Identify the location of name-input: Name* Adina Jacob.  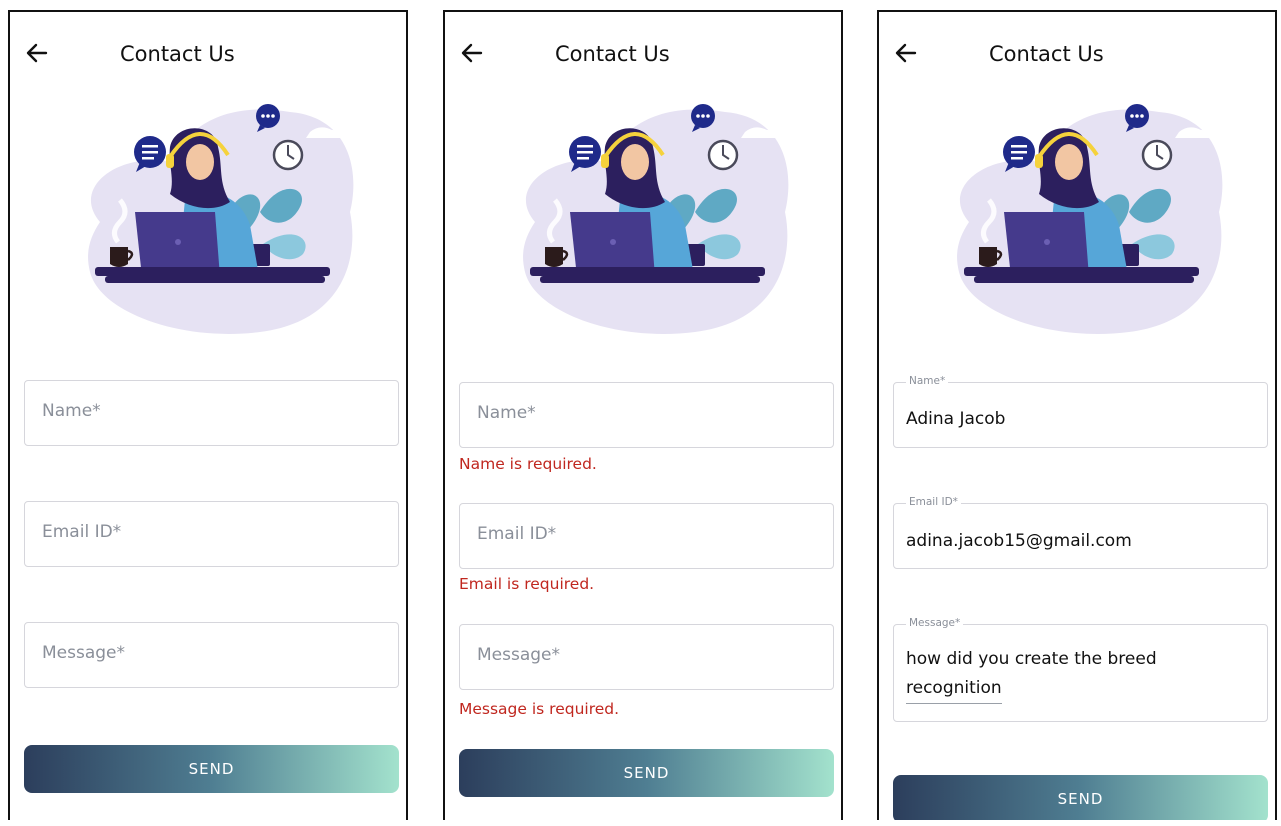
(1080, 411).